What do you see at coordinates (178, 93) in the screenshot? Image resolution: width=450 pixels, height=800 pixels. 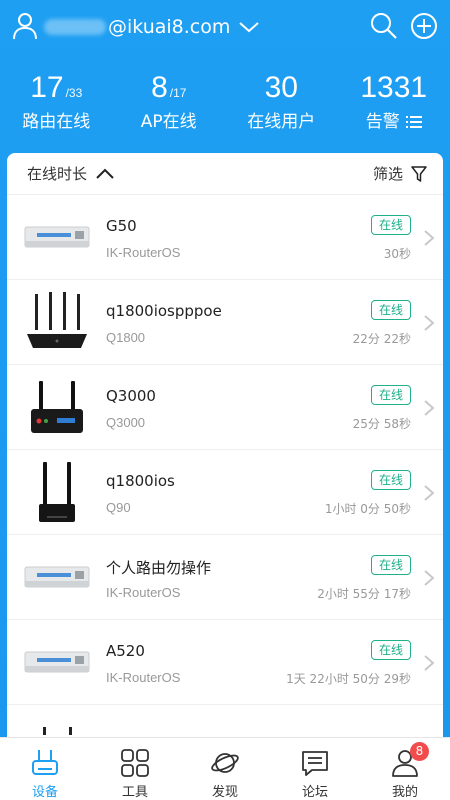 I see `stat-total: /17` at bounding box center [178, 93].